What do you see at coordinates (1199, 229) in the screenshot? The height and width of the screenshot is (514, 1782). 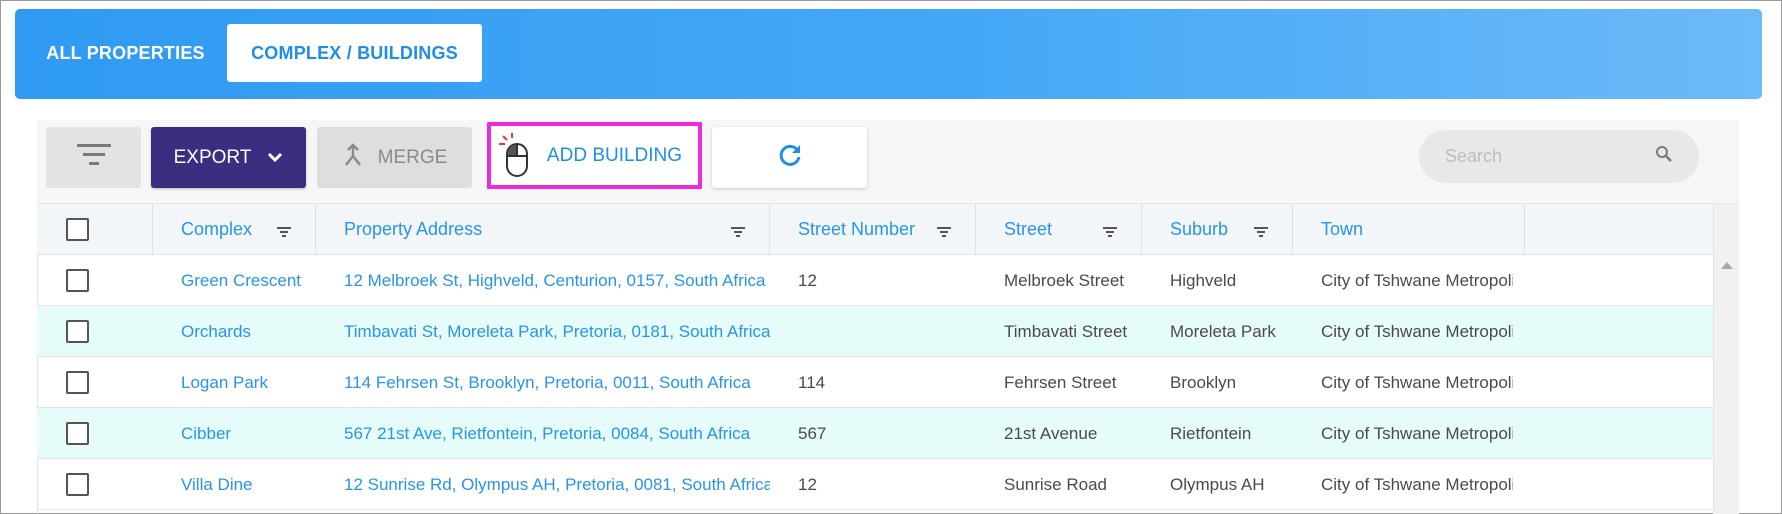 I see `column-label-suburb: Suburb` at bounding box center [1199, 229].